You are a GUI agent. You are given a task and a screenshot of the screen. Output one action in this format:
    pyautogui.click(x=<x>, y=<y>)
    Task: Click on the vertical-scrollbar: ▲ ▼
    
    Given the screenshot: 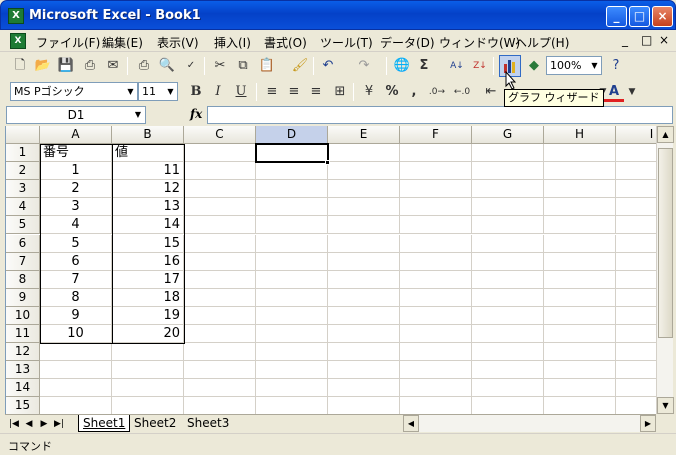 What is the action you would take?
    pyautogui.click(x=665, y=270)
    